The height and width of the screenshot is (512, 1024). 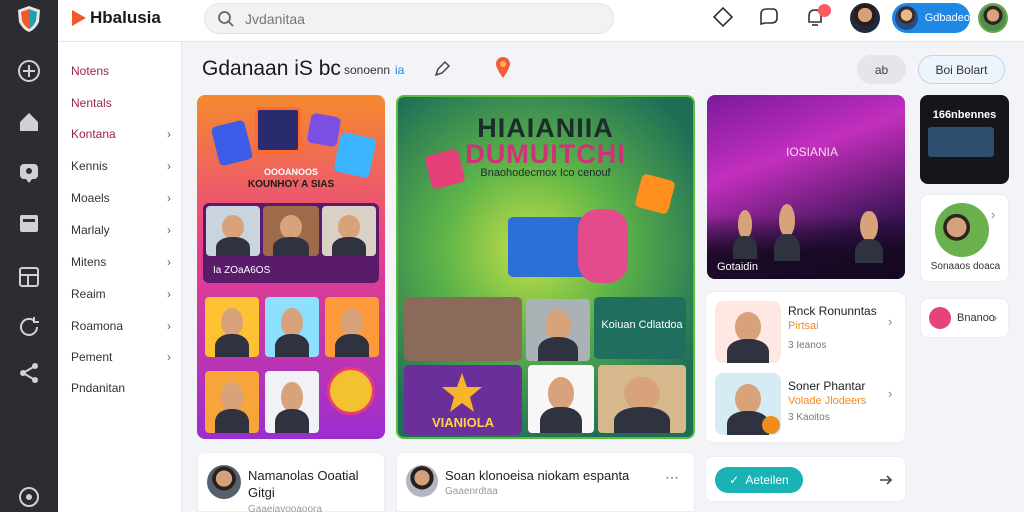 I want to click on post-meta: Gaaenrdtaa, so click(x=471, y=491).